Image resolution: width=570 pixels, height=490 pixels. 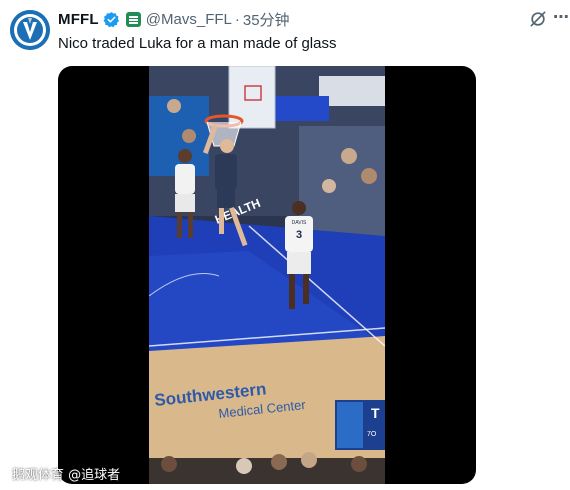 I want to click on author-handle: @Mavs_FFL, so click(x=189, y=19).